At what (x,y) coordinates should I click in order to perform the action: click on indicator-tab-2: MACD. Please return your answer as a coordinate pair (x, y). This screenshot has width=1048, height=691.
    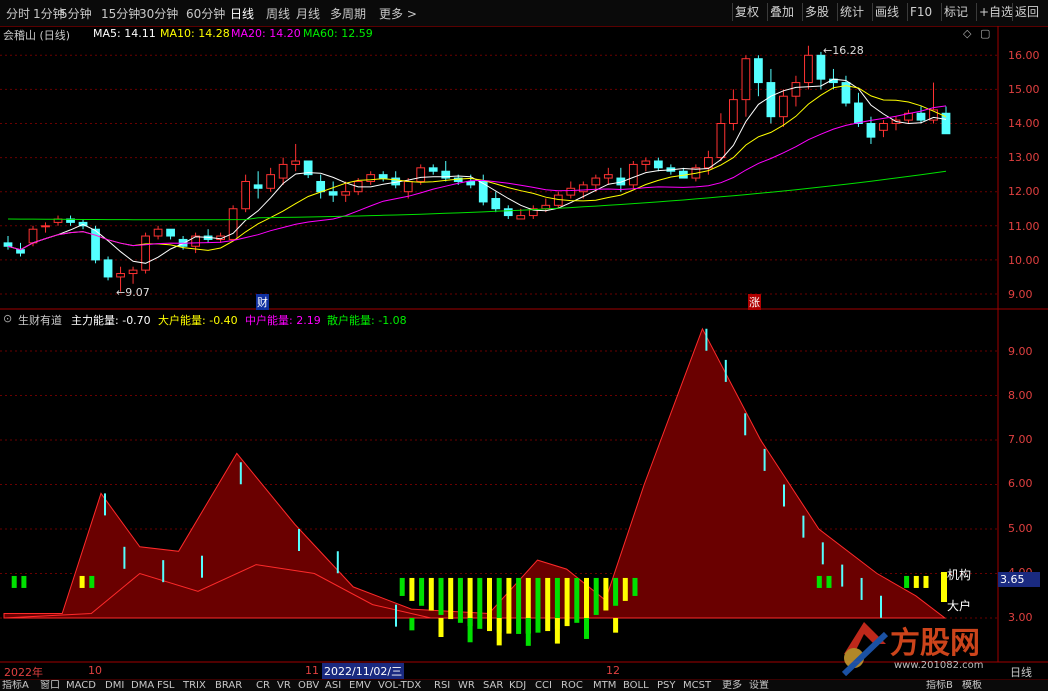
    Looking at the image, I should click on (81, 685).